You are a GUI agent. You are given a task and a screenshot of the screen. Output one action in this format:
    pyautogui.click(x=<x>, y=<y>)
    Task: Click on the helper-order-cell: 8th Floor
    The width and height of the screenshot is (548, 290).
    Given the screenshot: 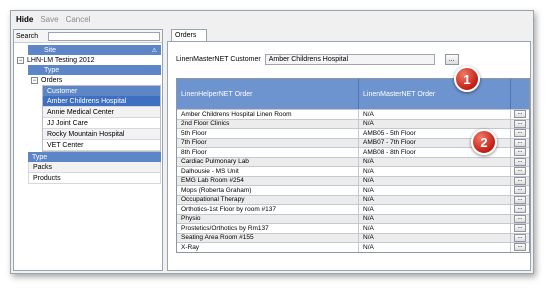 What is the action you would take?
    pyautogui.click(x=268, y=152)
    